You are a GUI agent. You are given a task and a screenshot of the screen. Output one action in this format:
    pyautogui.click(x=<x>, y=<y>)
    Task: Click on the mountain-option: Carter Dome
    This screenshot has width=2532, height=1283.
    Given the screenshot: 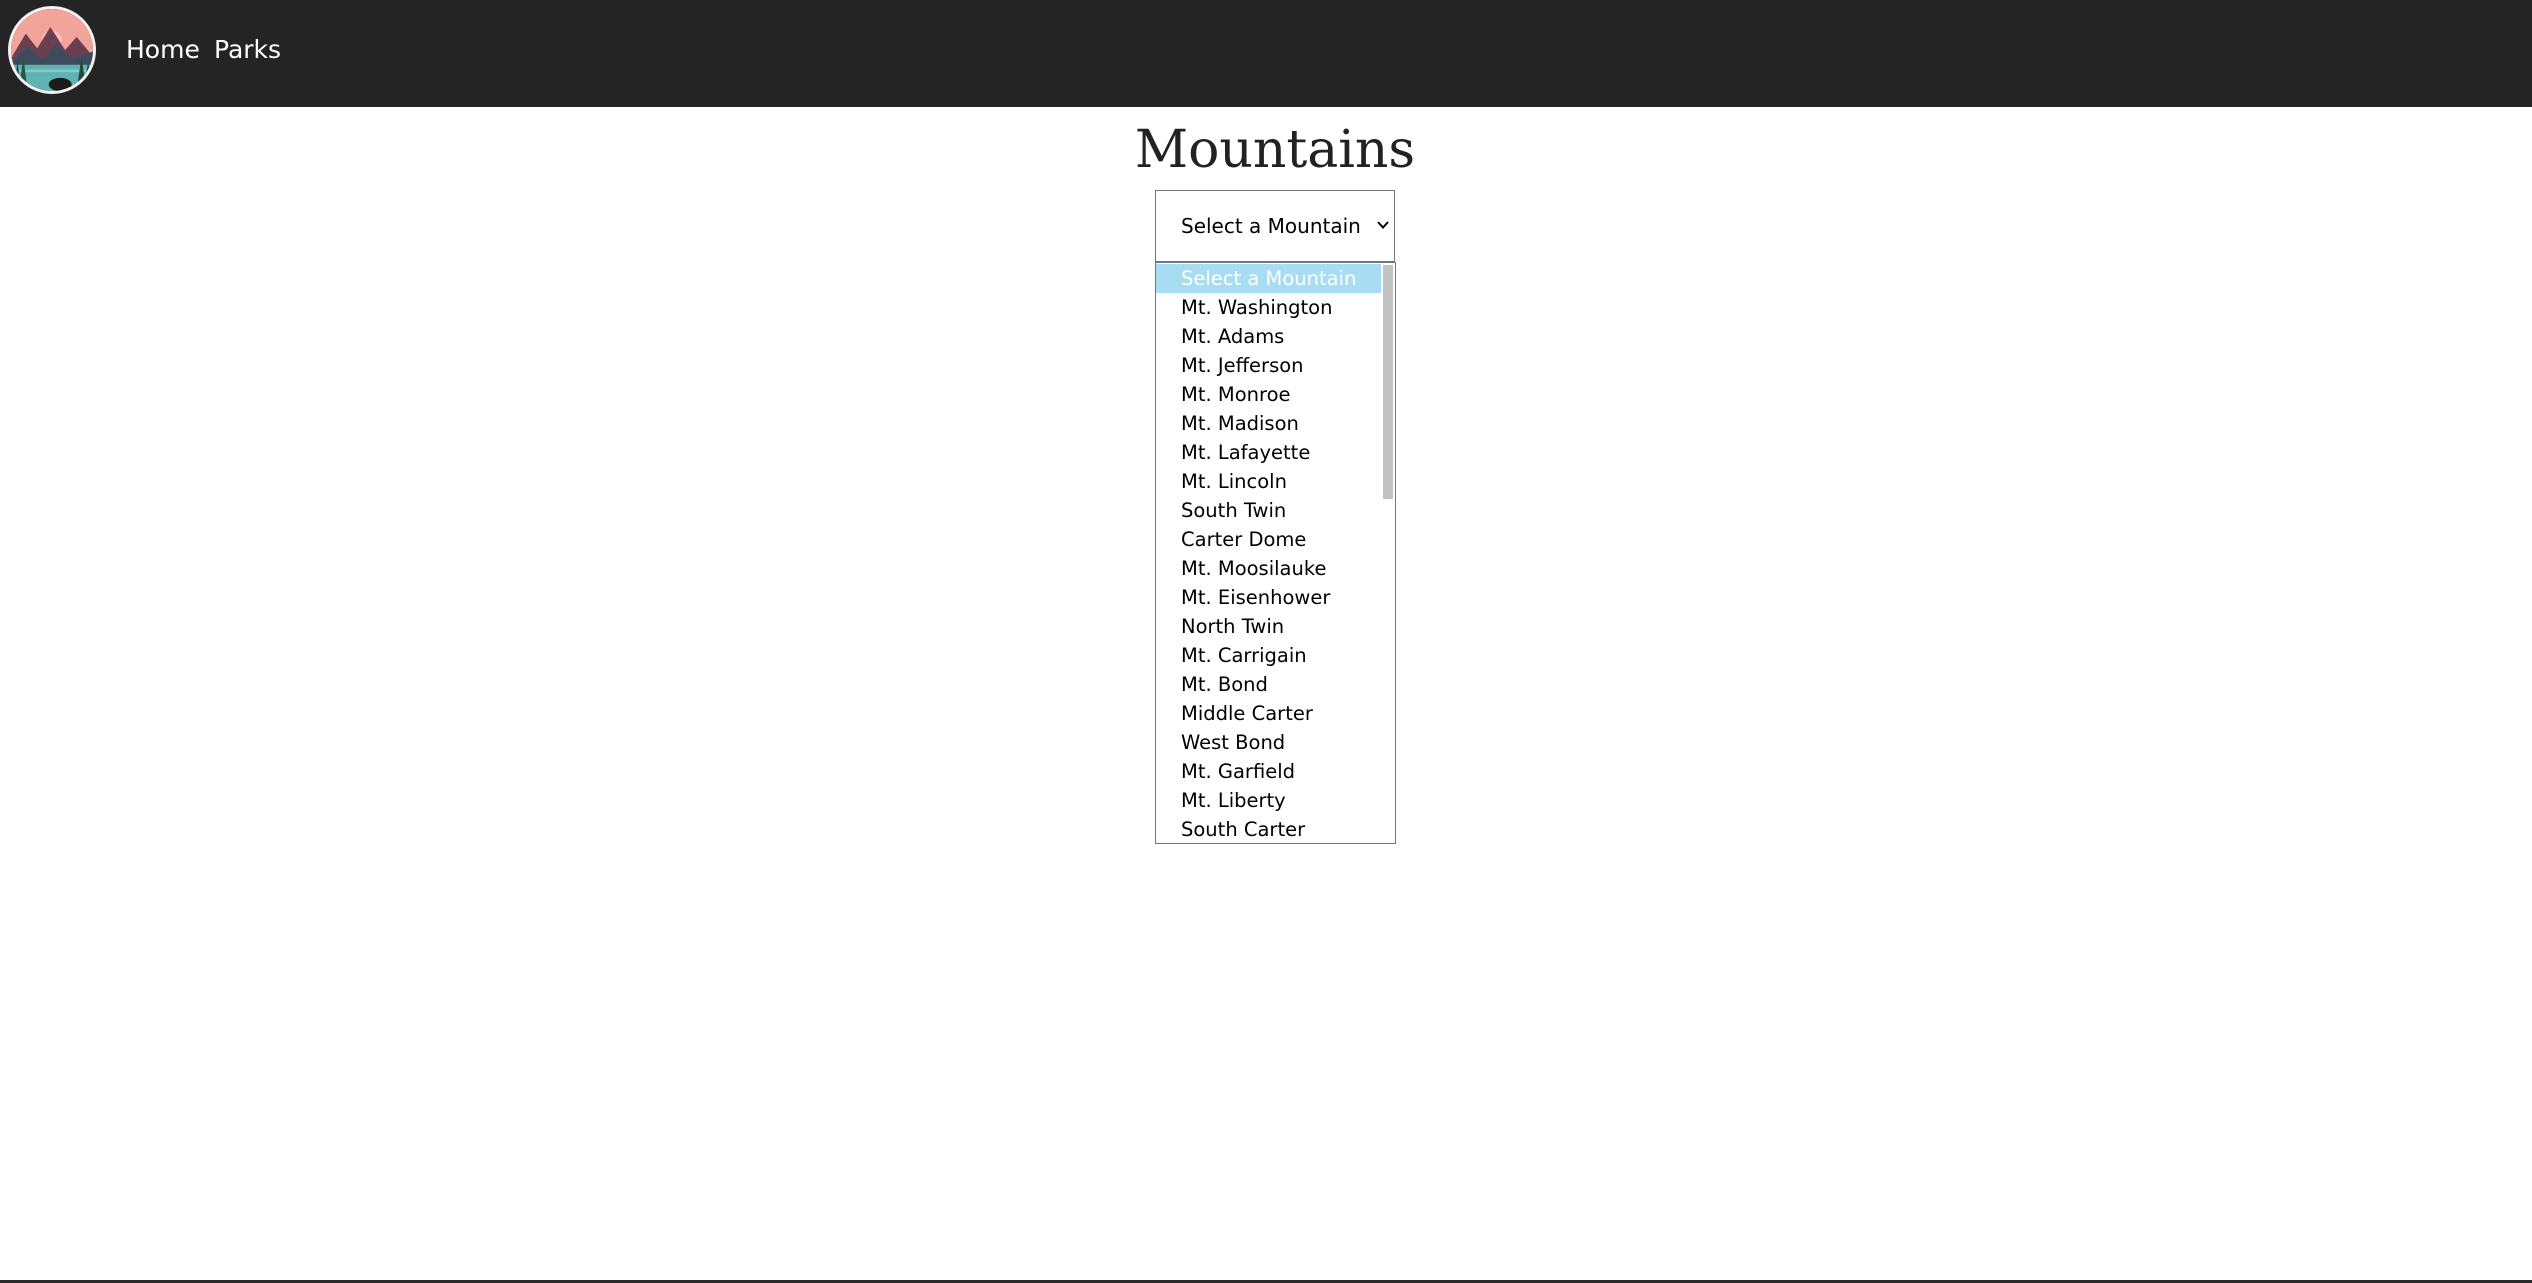 What is the action you would take?
    pyautogui.click(x=1268, y=539)
    